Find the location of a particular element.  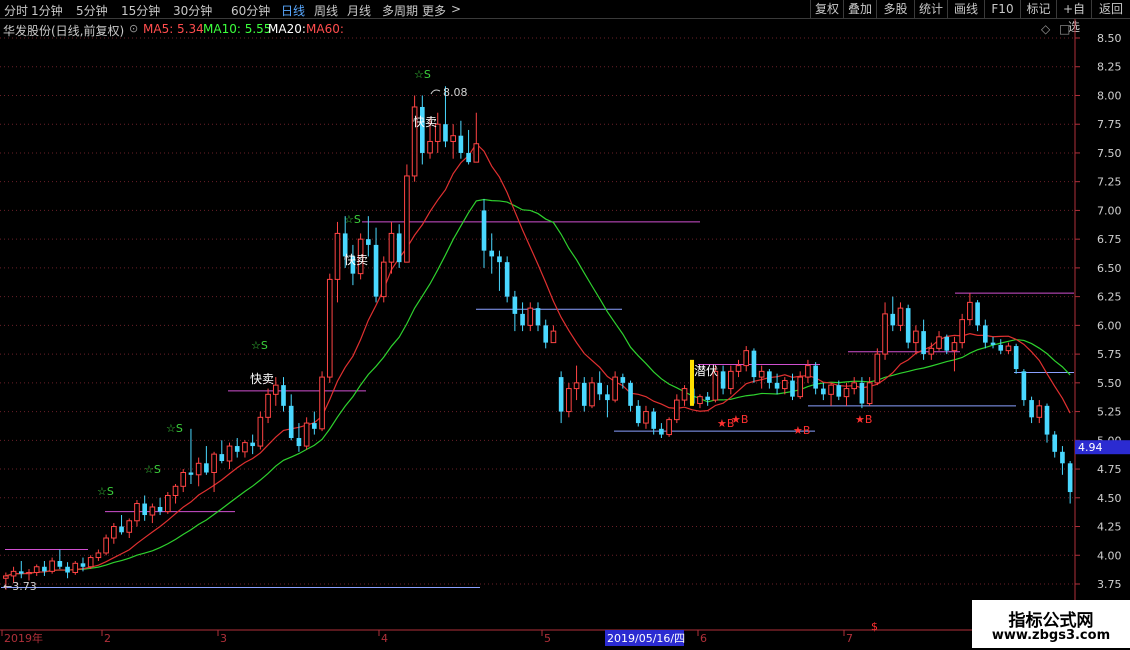

price-tick-label: 4.00 is located at coordinates (1109, 555).